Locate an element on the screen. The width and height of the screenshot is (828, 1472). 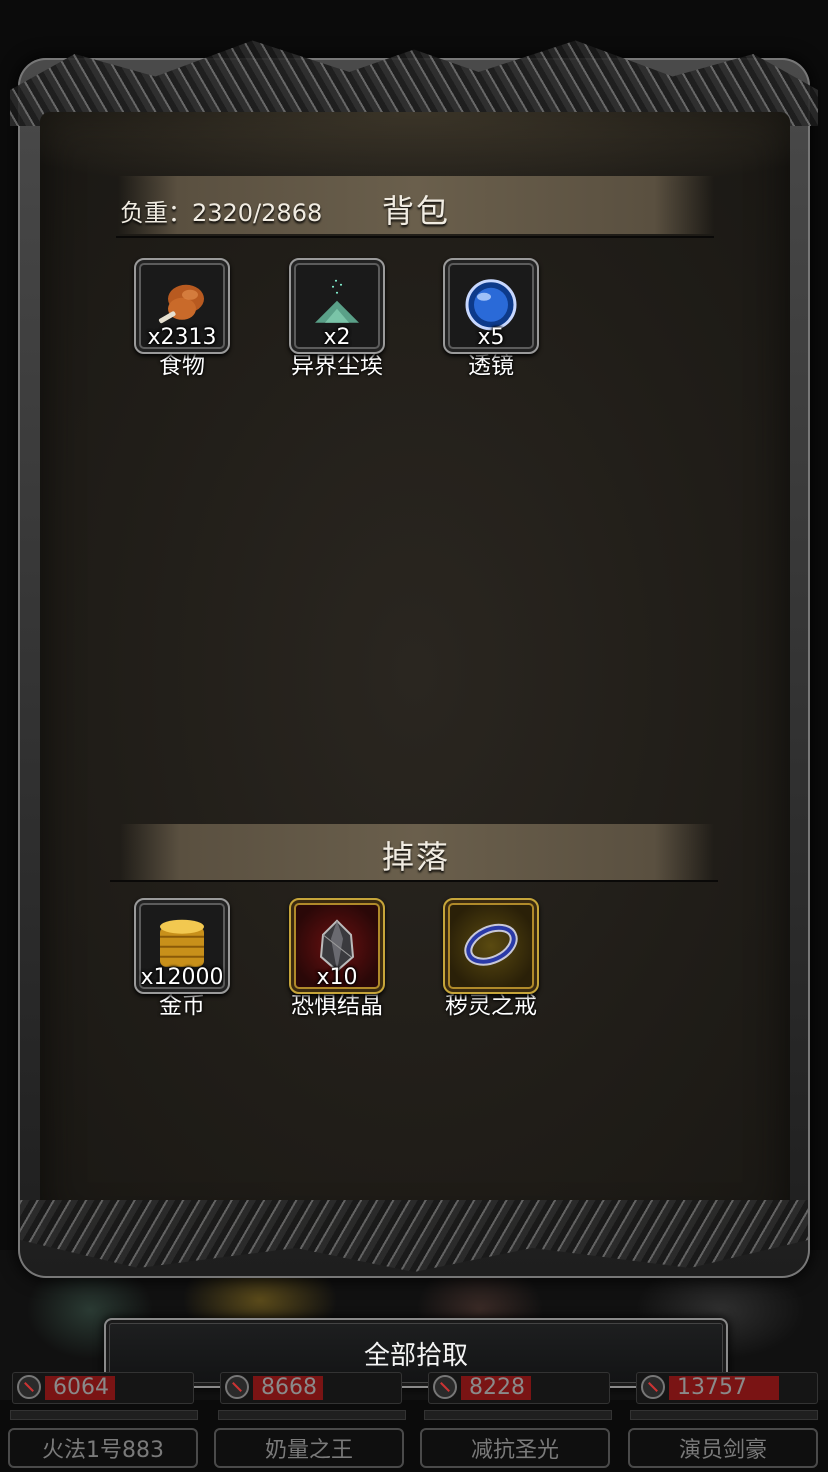
hp-value: 8228 is located at coordinates (497, 1387).